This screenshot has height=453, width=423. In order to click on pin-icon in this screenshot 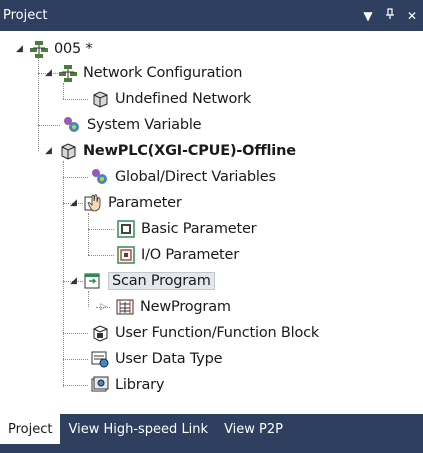, I will do `click(390, 15)`.